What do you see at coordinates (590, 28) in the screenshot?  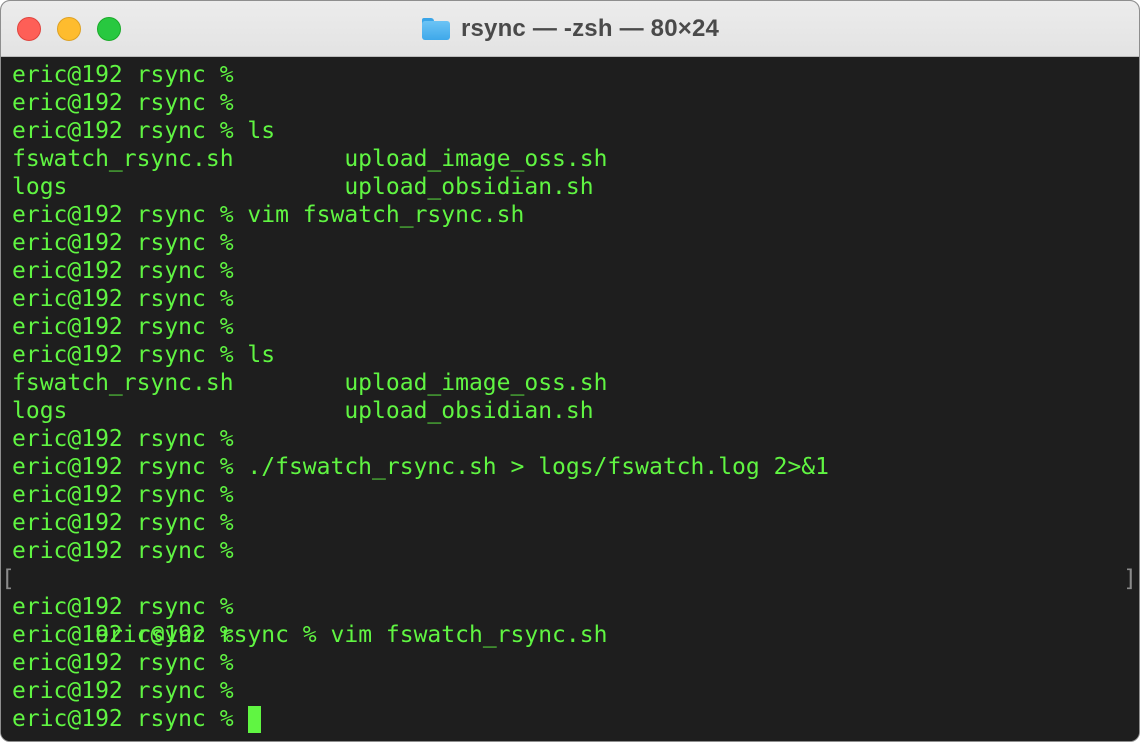 I see `window-title-text: rsync — -zsh — 80×24` at bounding box center [590, 28].